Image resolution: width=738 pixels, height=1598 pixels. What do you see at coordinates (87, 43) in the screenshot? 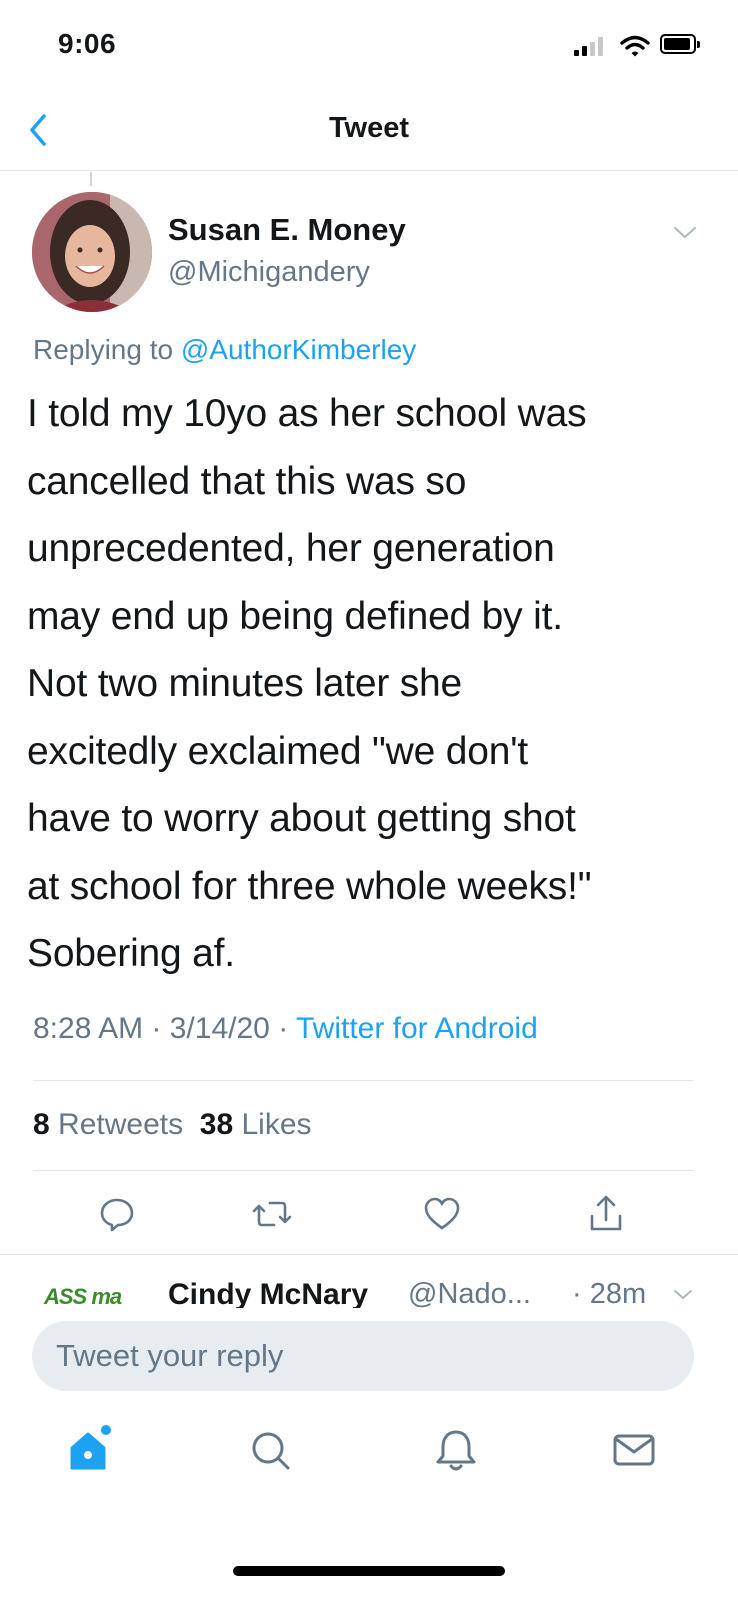
I see `status-time: 9:06` at bounding box center [87, 43].